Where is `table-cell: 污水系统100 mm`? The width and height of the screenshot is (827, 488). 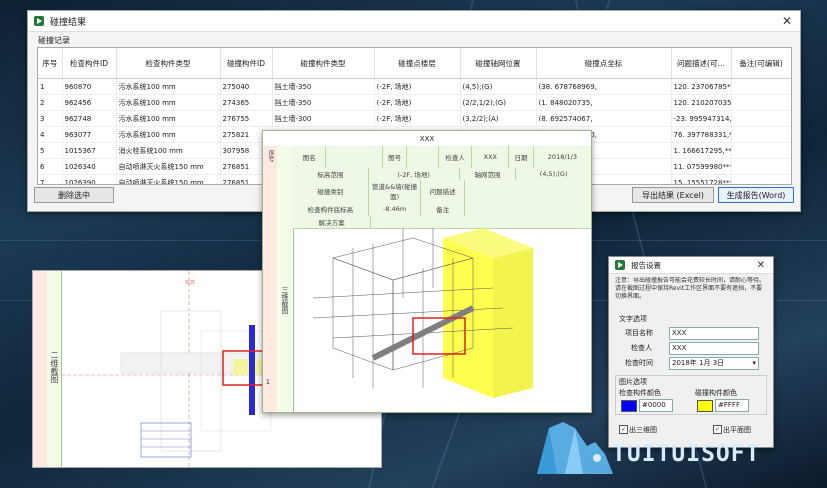 table-cell: 污水系统100 mm is located at coordinates (168, 86).